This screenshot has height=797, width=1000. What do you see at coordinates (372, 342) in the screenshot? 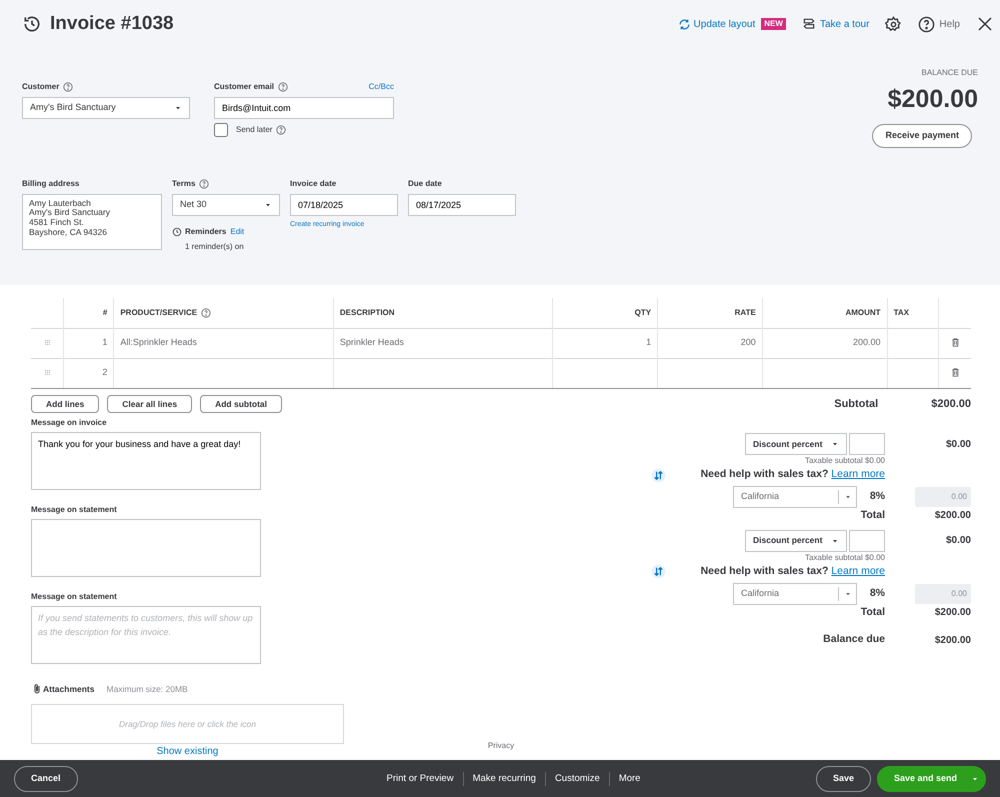
I see `table-cell: Sprinkler Heads` at bounding box center [372, 342].